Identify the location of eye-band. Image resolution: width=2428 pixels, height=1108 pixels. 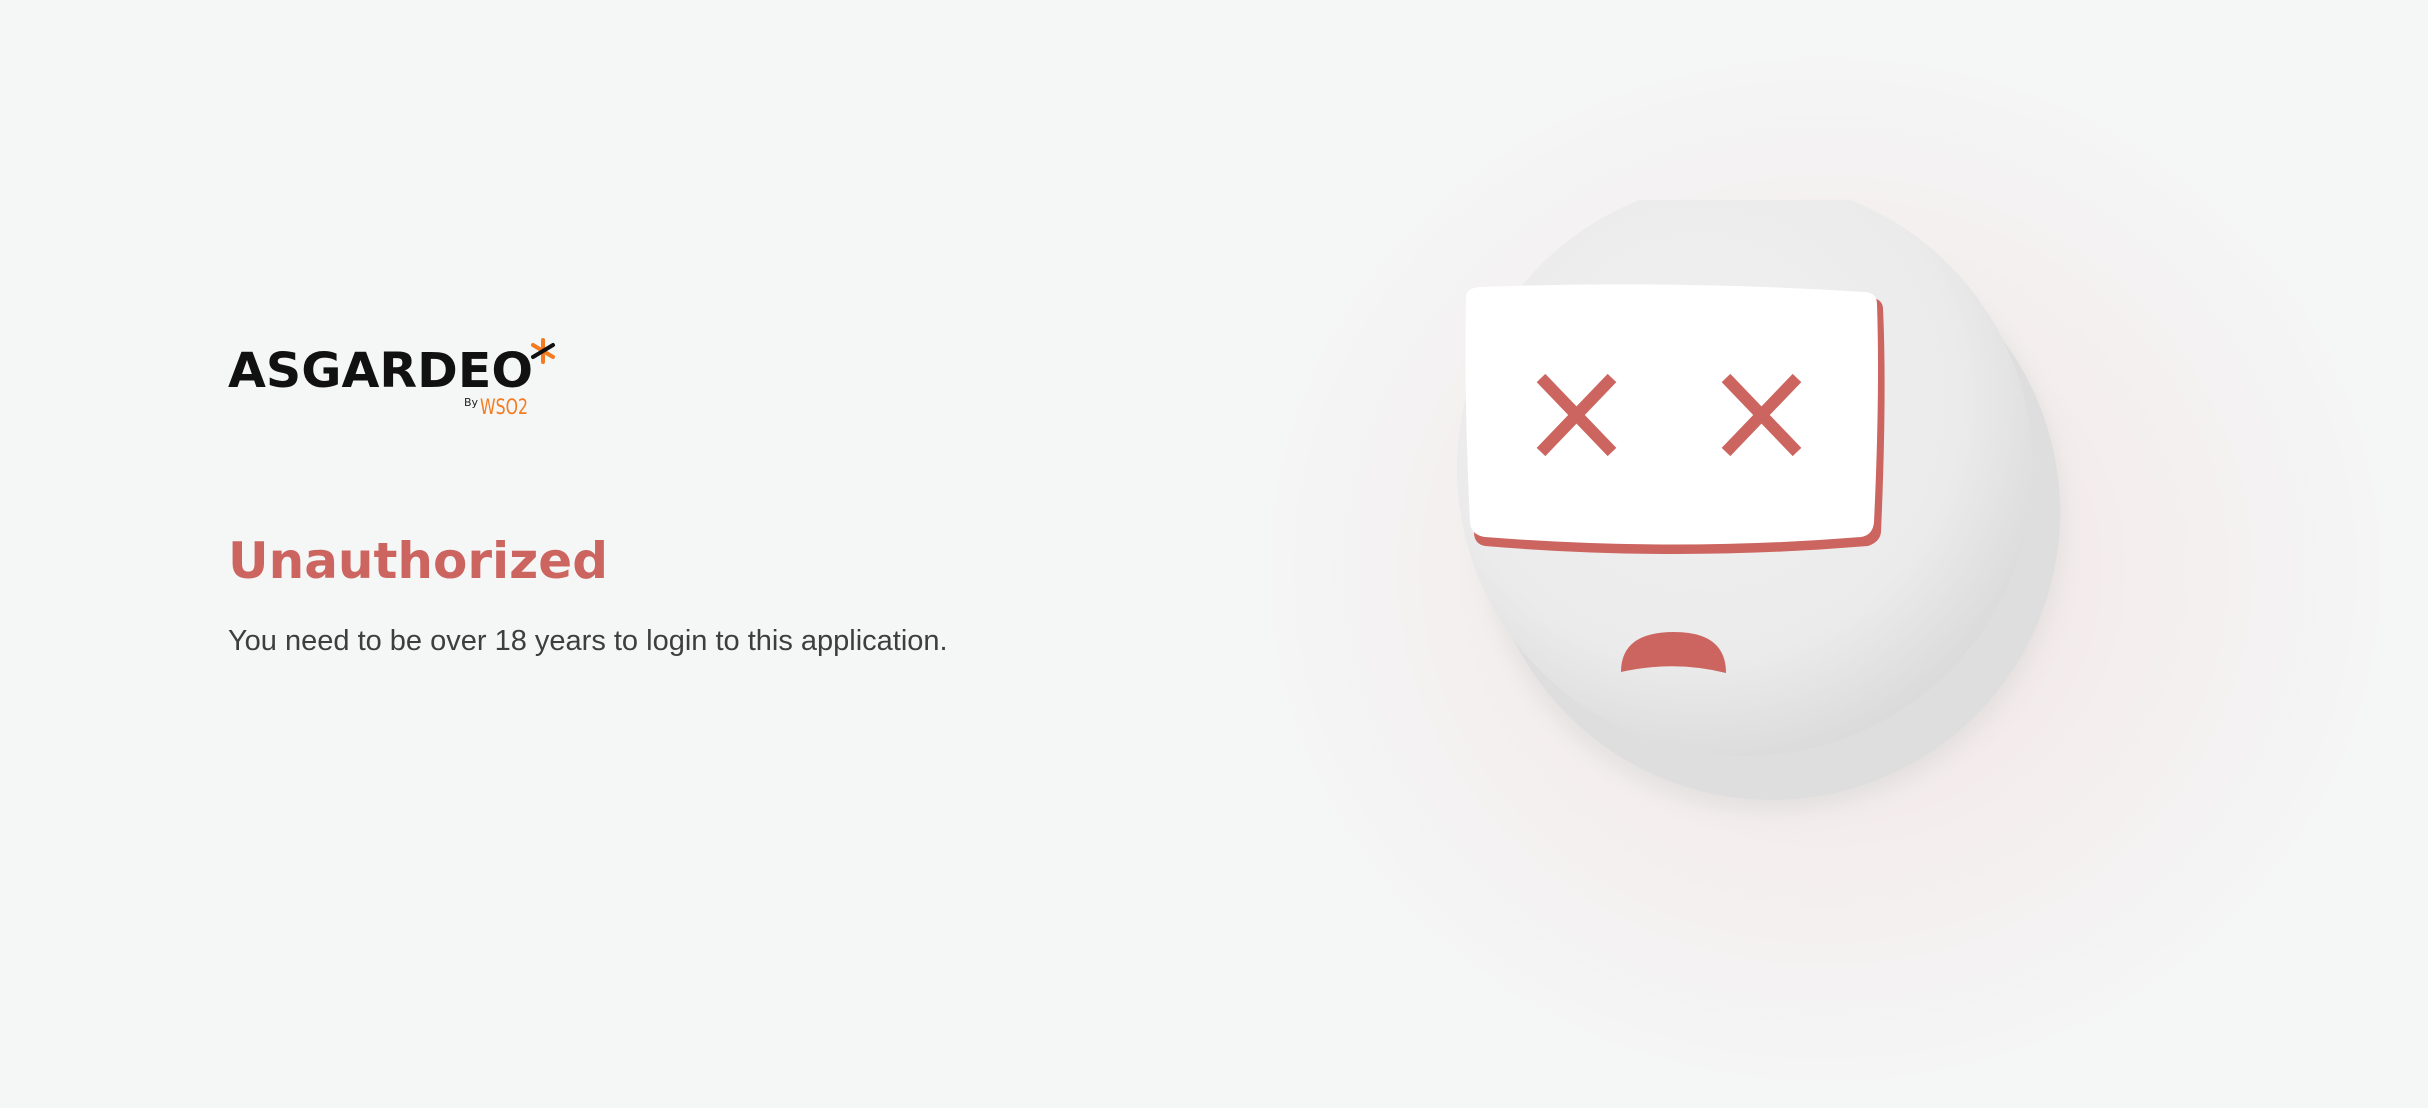
(1671, 414).